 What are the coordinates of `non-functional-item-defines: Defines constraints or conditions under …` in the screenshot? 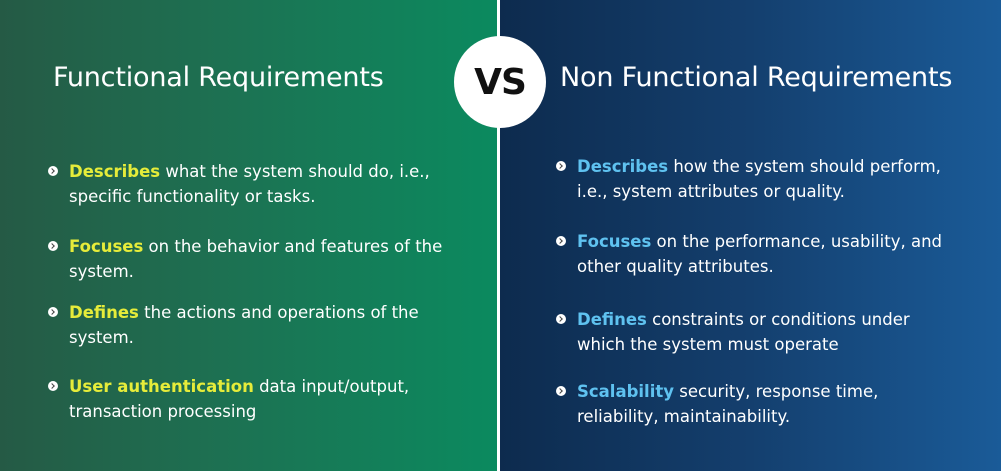 It's located at (756, 332).